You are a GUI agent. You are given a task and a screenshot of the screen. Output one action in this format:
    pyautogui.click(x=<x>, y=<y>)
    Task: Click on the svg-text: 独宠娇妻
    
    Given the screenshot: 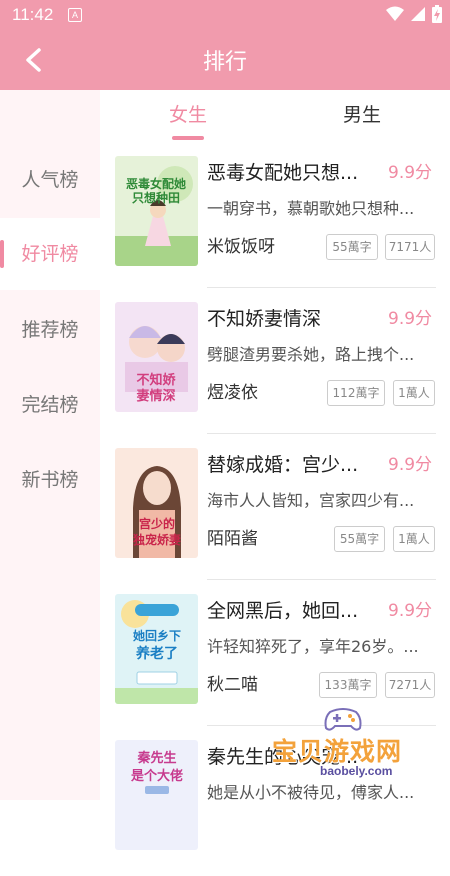 What is the action you would take?
    pyautogui.click(x=156, y=539)
    